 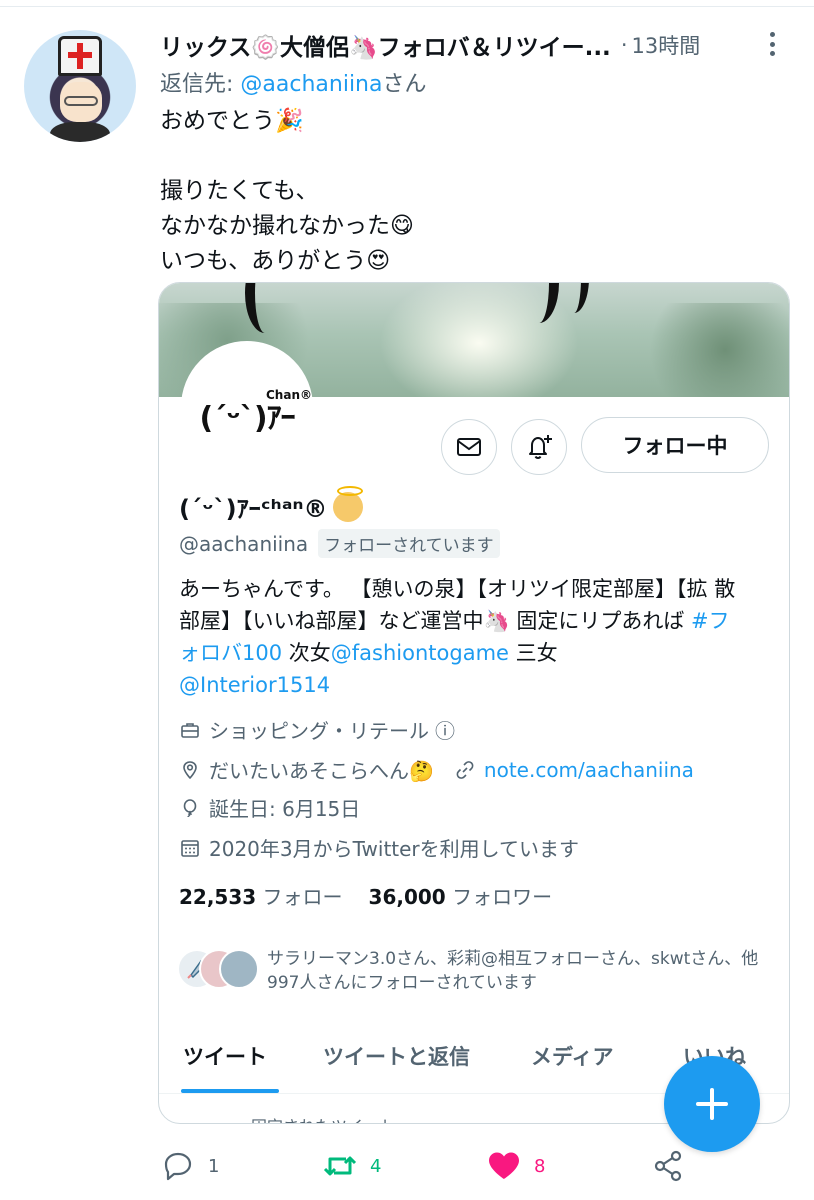 I want to click on tweet-header: リックス🍥大僧侶🦄フォロバ＆リツイー... · 13時間, so click(x=460, y=45).